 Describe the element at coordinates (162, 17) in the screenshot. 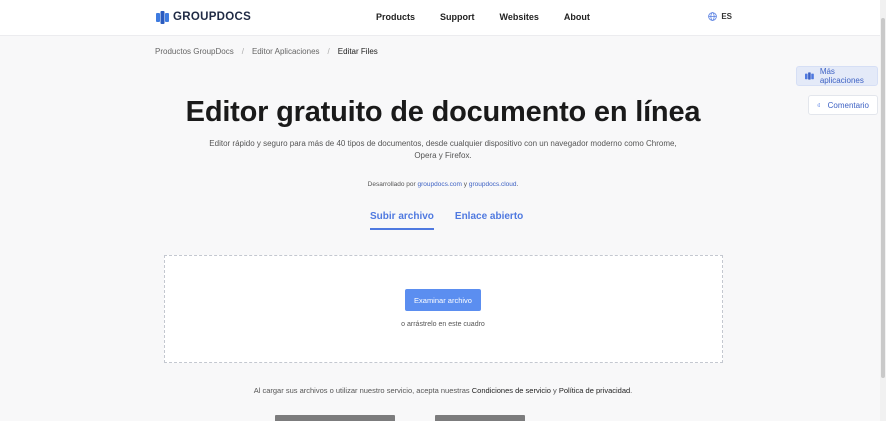

I see `groupdocs-logo-icon` at that location.